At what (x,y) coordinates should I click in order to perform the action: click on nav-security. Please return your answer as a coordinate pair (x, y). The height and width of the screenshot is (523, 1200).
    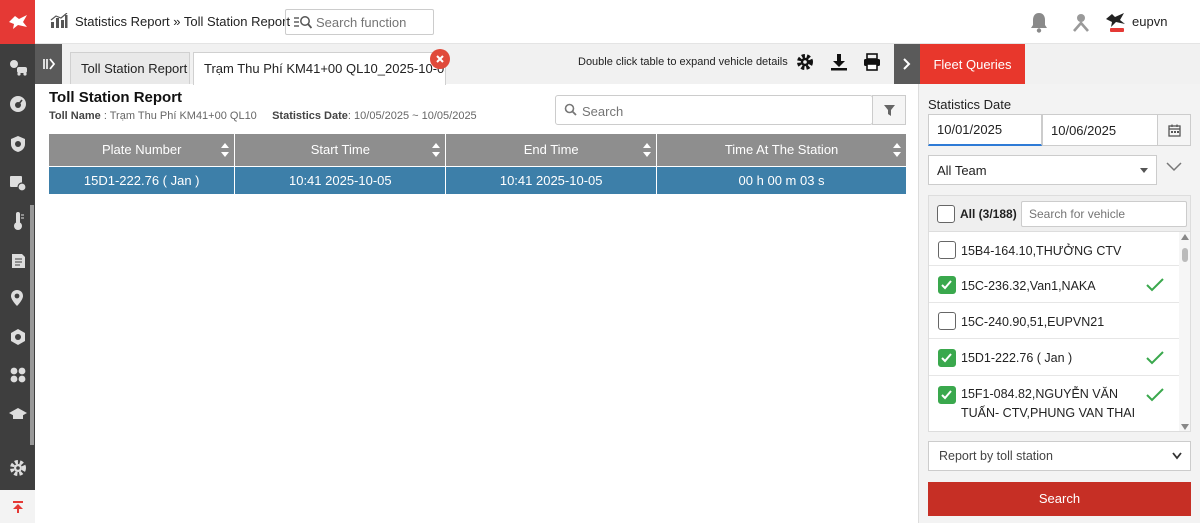
    Looking at the image, I should click on (17, 144).